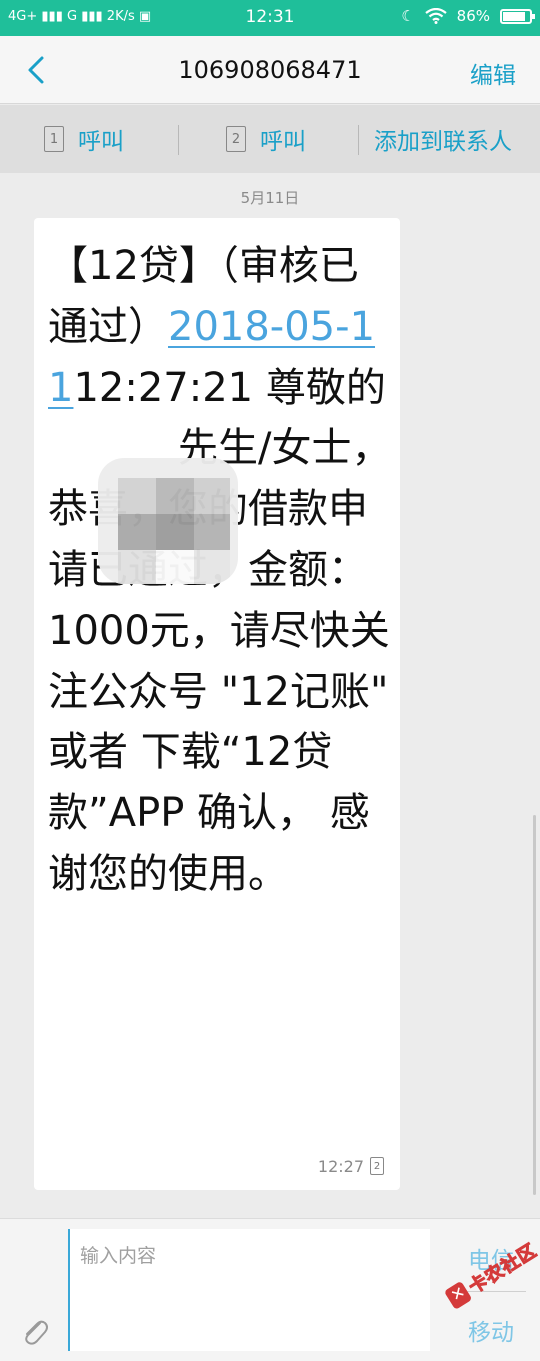 The width and height of the screenshot is (540, 1361). Describe the element at coordinates (249, 1290) in the screenshot. I see `message-input` at that location.